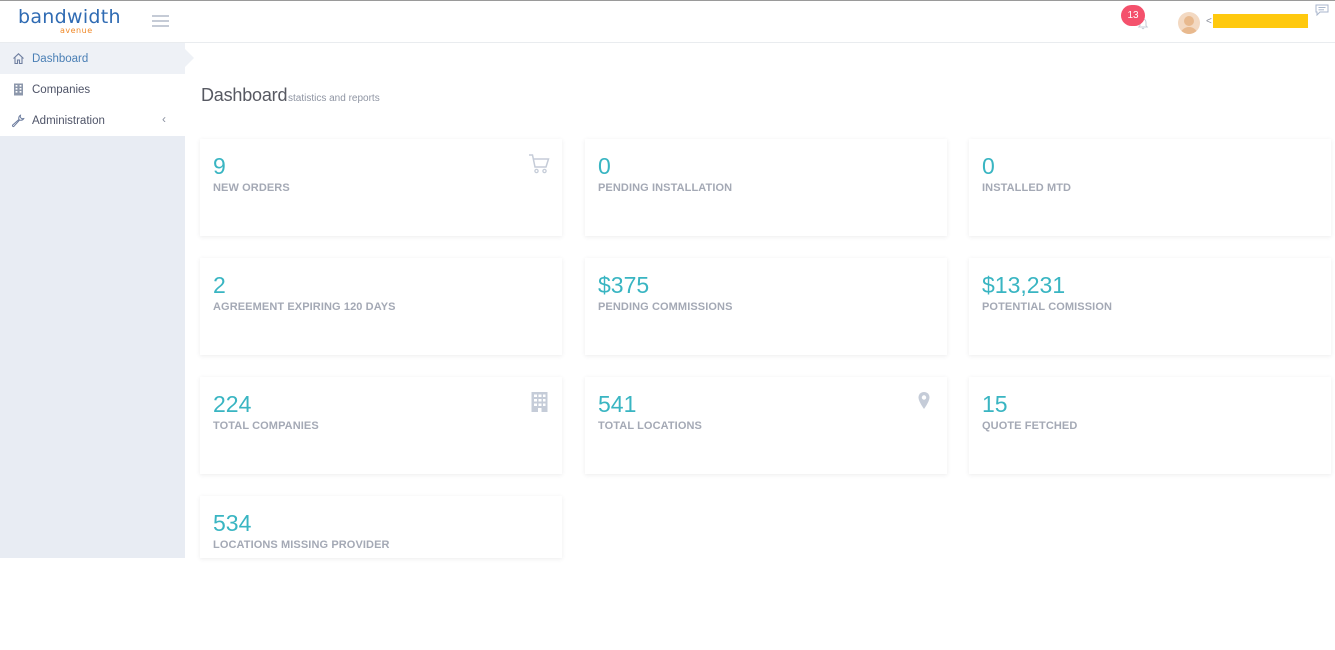 This screenshot has height=650, width=1335. What do you see at coordinates (1189, 23) in the screenshot?
I see `avatar` at bounding box center [1189, 23].